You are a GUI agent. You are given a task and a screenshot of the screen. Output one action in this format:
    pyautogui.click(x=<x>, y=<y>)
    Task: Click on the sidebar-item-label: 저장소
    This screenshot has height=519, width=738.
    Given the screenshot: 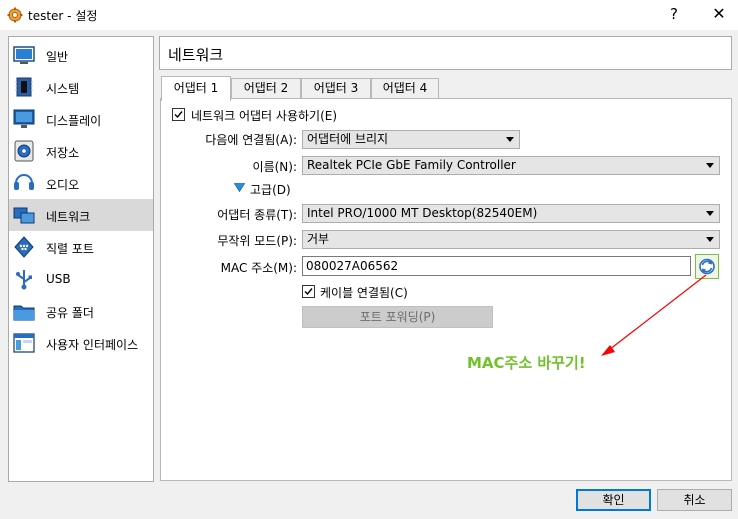 What is the action you would take?
    pyautogui.click(x=63, y=153)
    